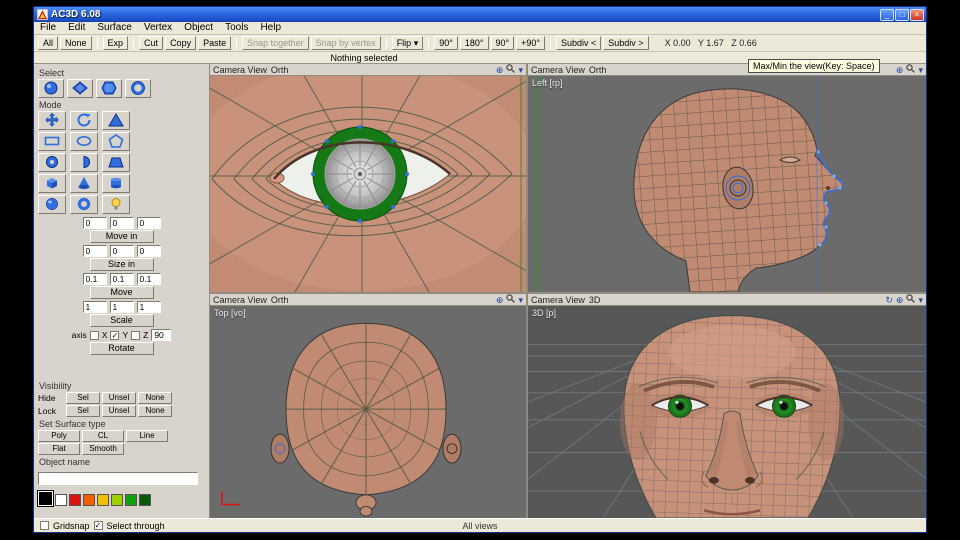 The image size is (960, 540). What do you see at coordinates (158, 28) in the screenshot?
I see `menu-vertex: Vertex` at bounding box center [158, 28].